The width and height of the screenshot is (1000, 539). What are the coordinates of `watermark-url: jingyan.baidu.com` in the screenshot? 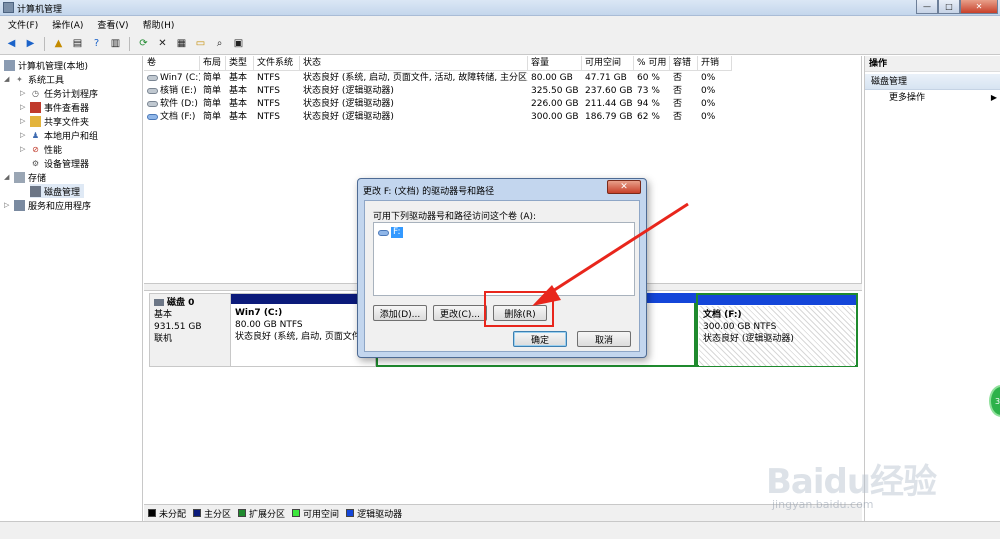 It's located at (823, 504).